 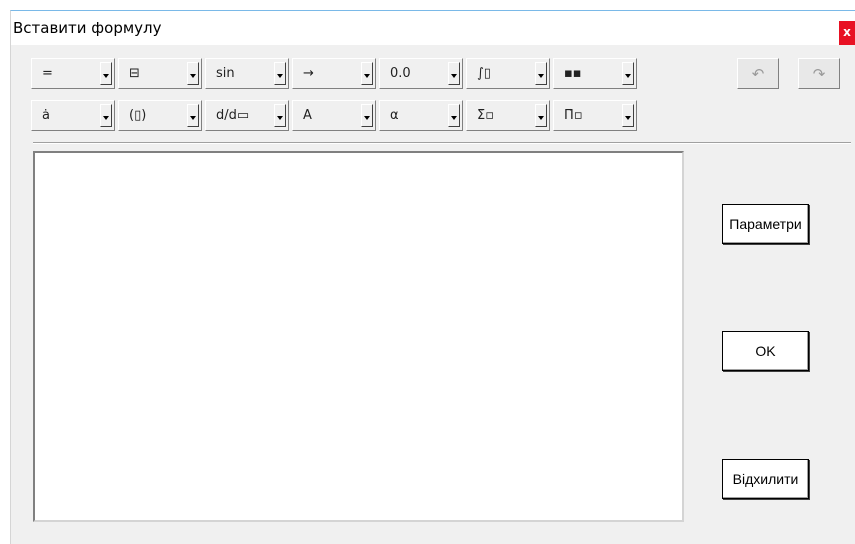 I want to click on brackets-palette: (▯), so click(x=160, y=115).